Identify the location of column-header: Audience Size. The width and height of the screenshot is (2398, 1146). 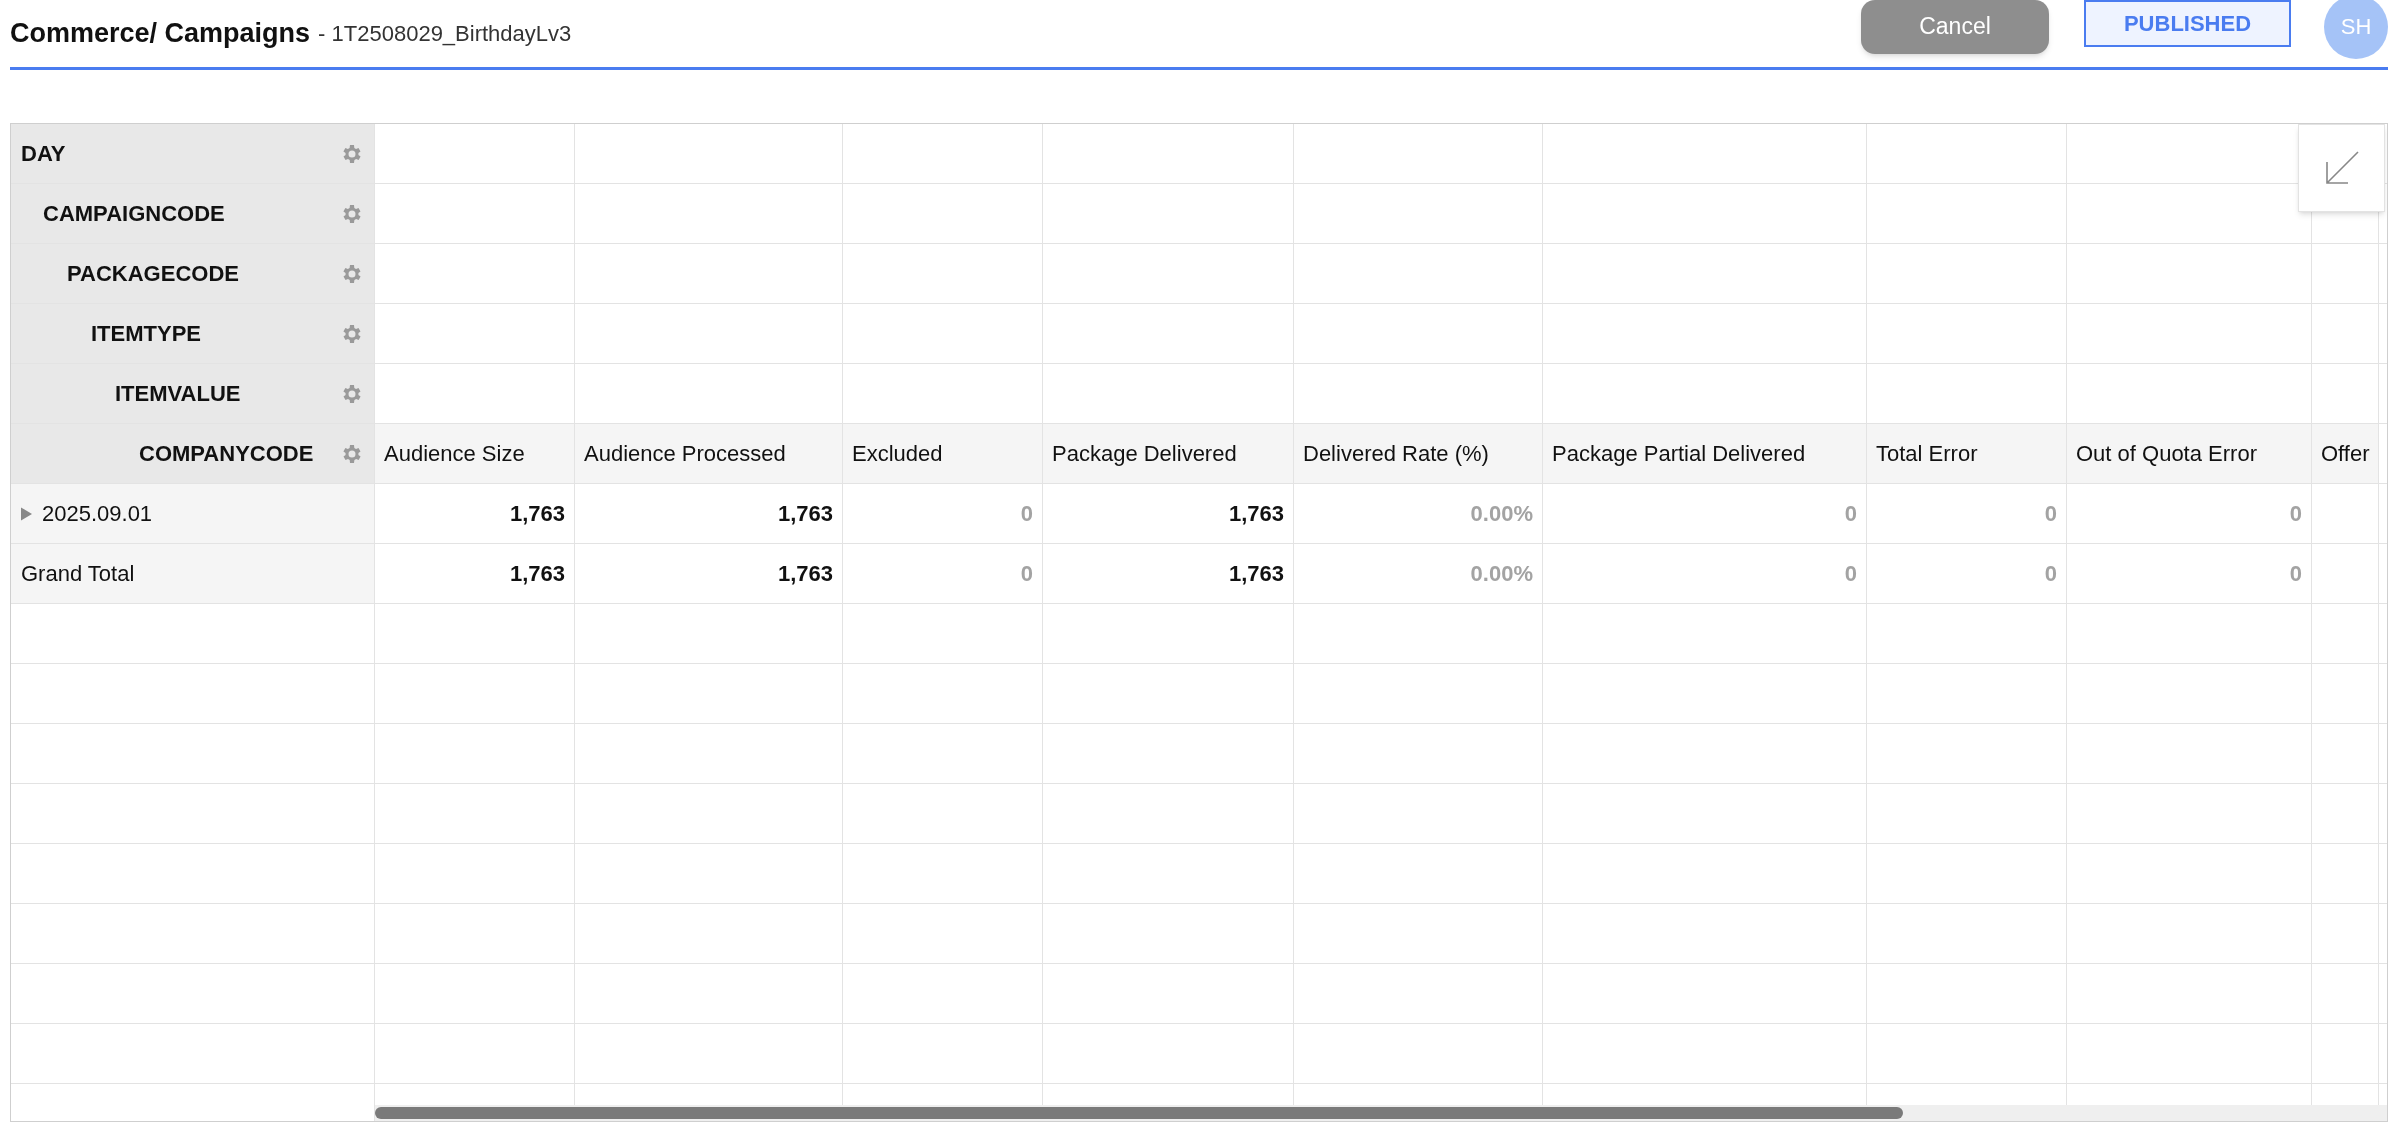
(475, 453).